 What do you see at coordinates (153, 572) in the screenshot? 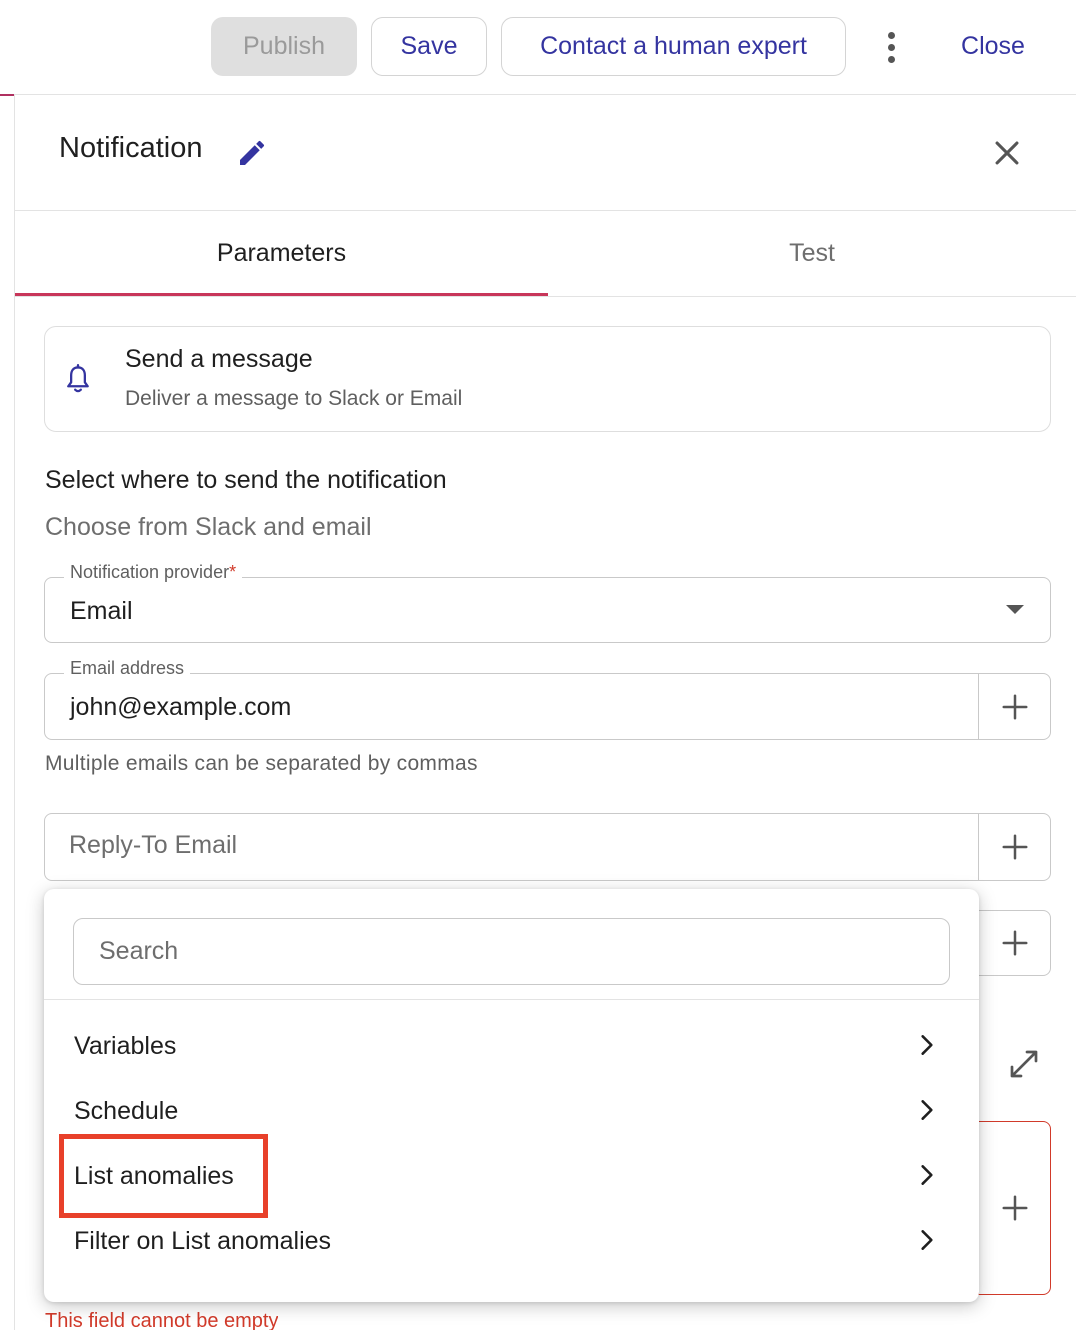
I see `provider-label: Notification provider*` at bounding box center [153, 572].